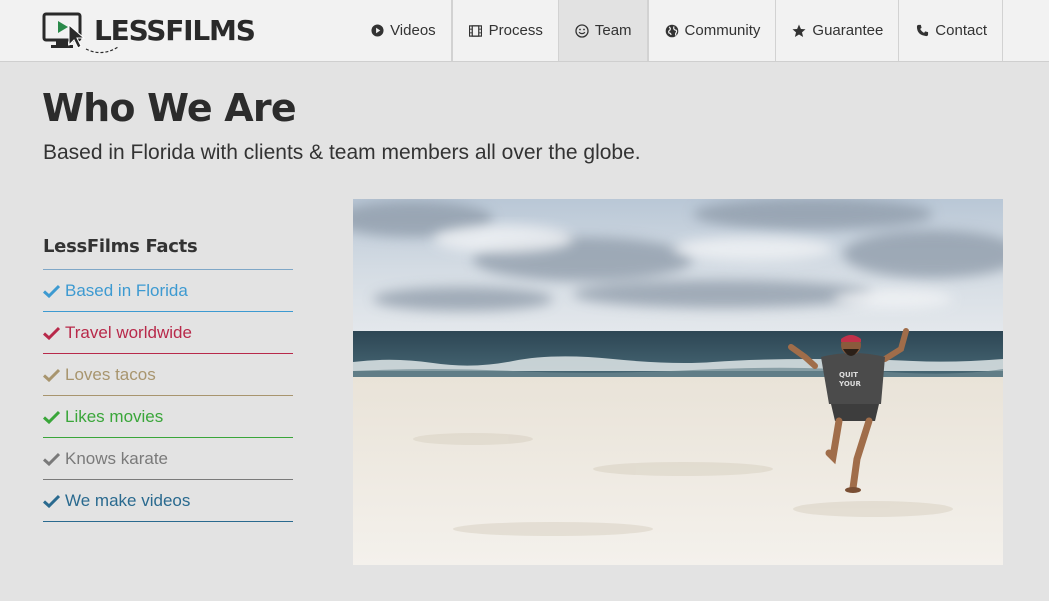 This screenshot has height=601, width=1049. What do you see at coordinates (799, 31) in the screenshot?
I see `star-icon` at bounding box center [799, 31].